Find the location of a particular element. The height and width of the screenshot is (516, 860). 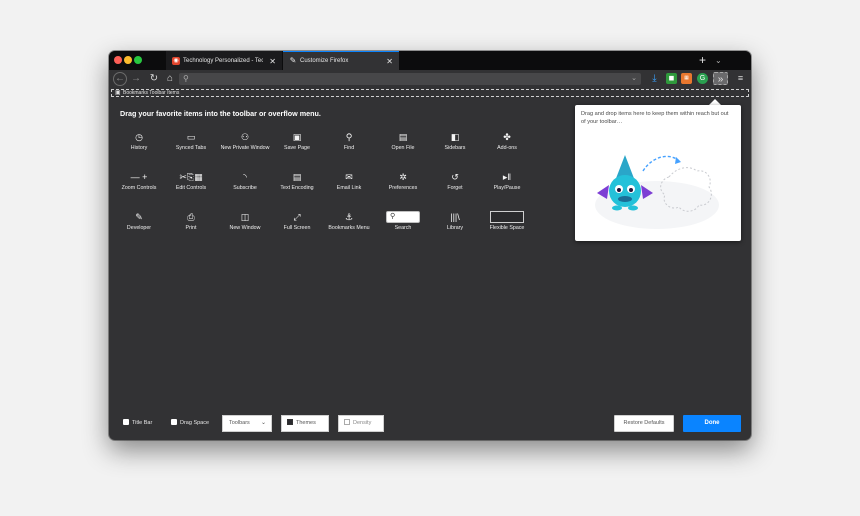

palette-item-play-pause: ▸‖ Play/Pause is located at coordinates (507, 181).